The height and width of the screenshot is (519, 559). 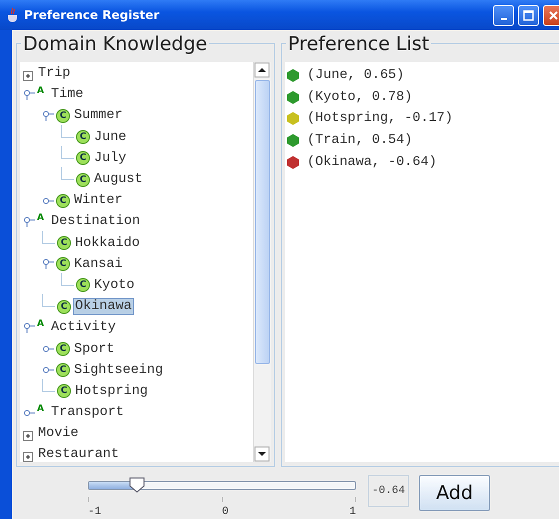 I want to click on window-title: Preference Register, so click(x=92, y=15).